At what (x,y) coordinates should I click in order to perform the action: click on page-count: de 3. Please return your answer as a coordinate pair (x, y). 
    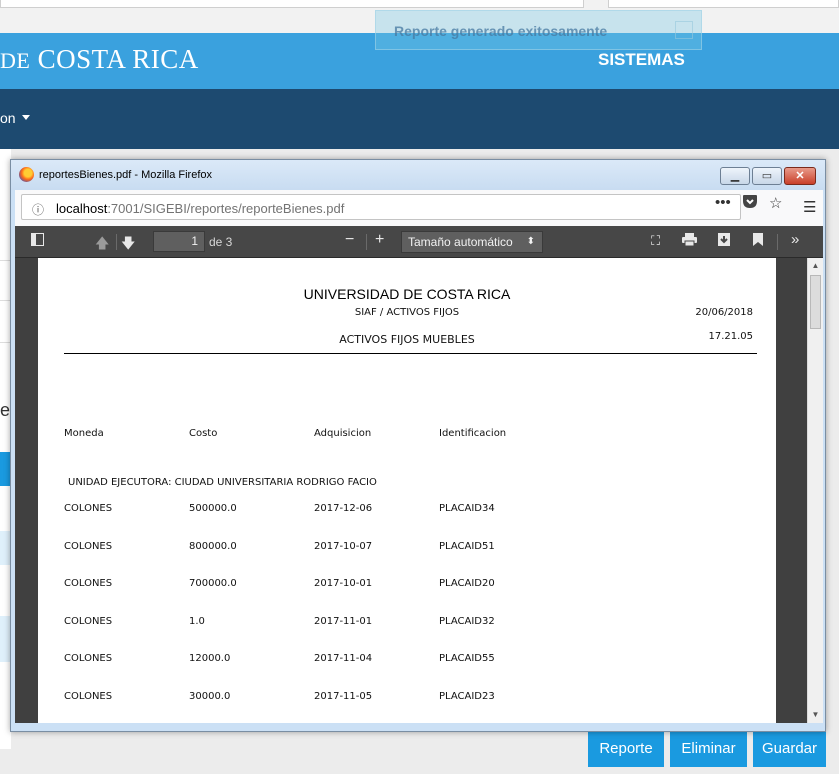
    Looking at the image, I should click on (221, 242).